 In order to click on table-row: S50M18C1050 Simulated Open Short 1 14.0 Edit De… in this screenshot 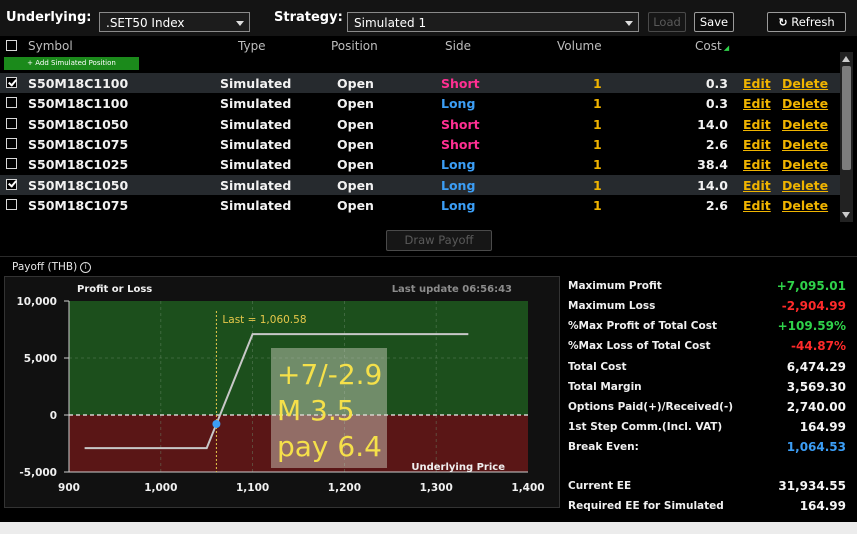, I will do `click(420, 124)`.